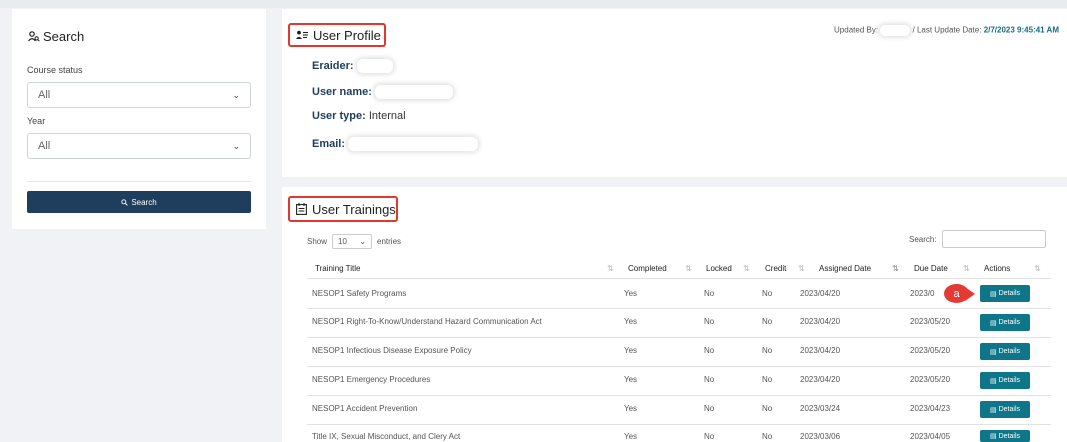 The image size is (1067, 442). Describe the element at coordinates (302, 34) in the screenshot. I see `user-list-icon` at that location.